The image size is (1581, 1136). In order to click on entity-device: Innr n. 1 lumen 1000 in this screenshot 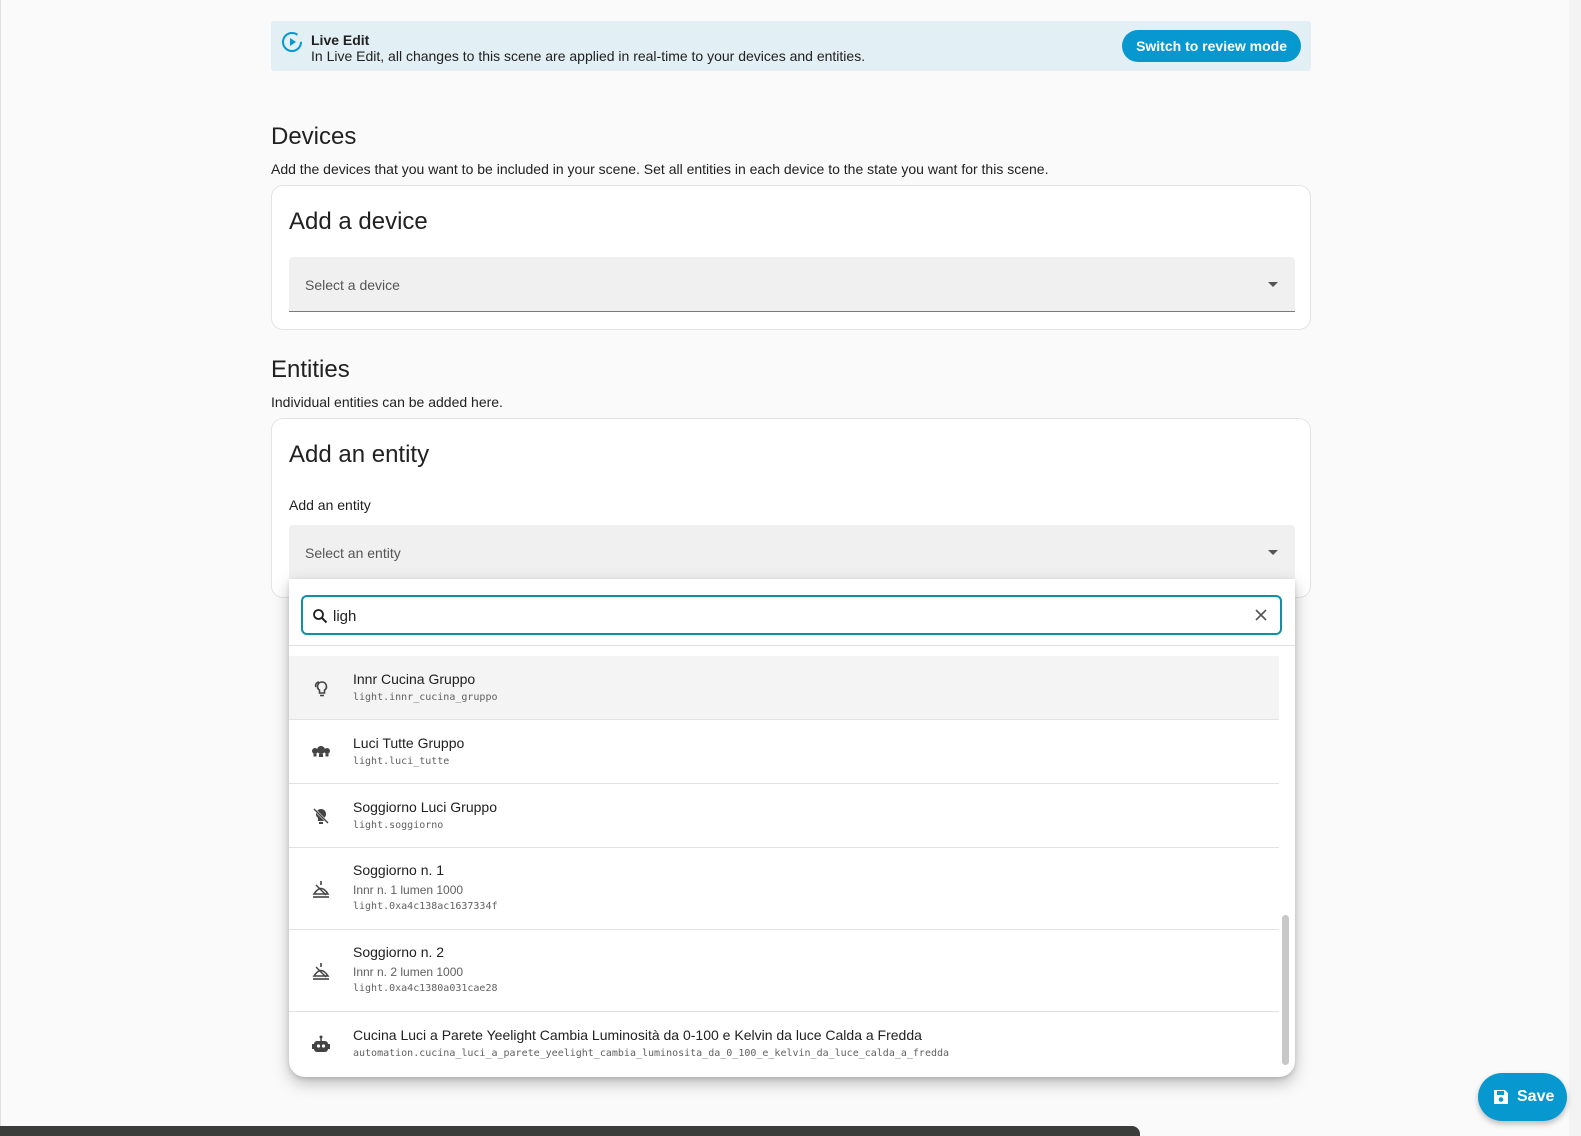, I will do `click(408, 890)`.